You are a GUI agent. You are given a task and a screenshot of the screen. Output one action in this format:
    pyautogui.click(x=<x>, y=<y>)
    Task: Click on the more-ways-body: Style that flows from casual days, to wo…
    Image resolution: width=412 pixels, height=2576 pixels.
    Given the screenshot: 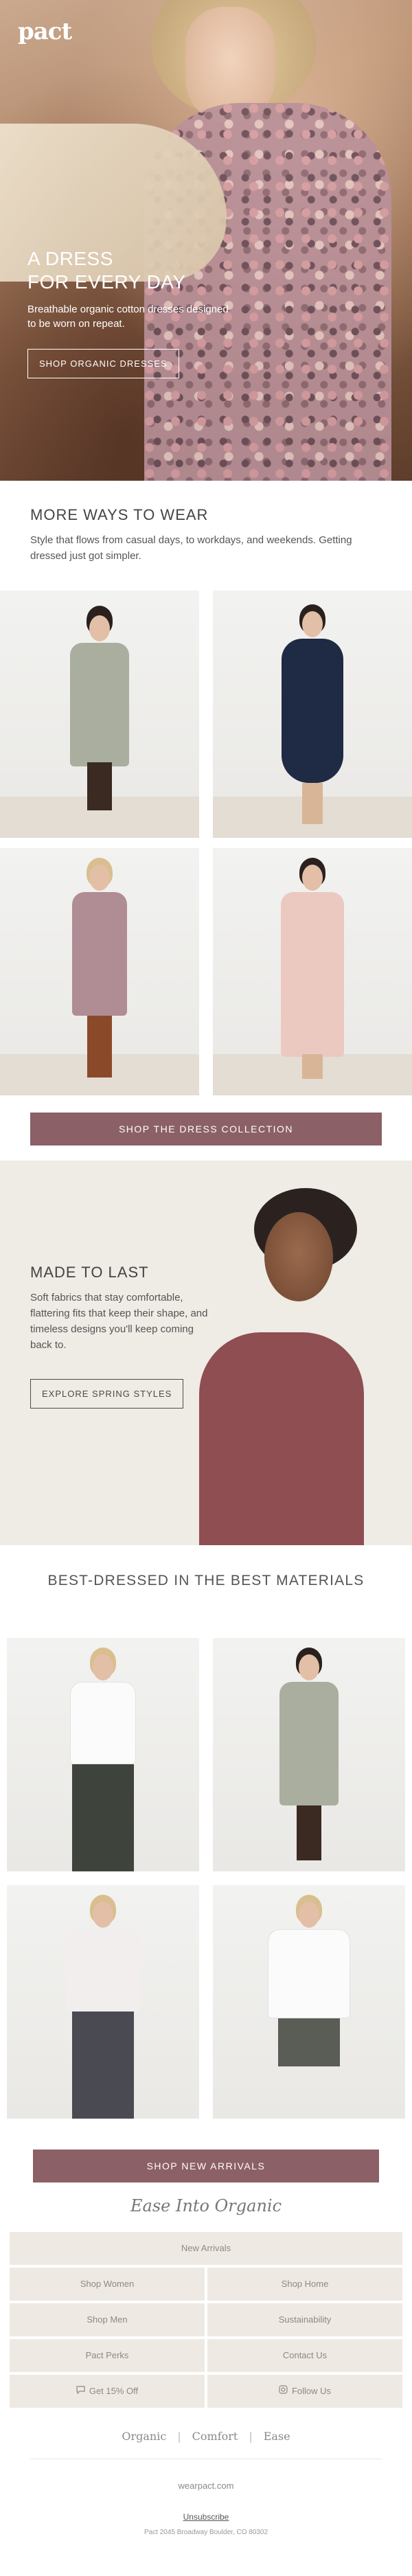 What is the action you would take?
    pyautogui.click(x=191, y=548)
    